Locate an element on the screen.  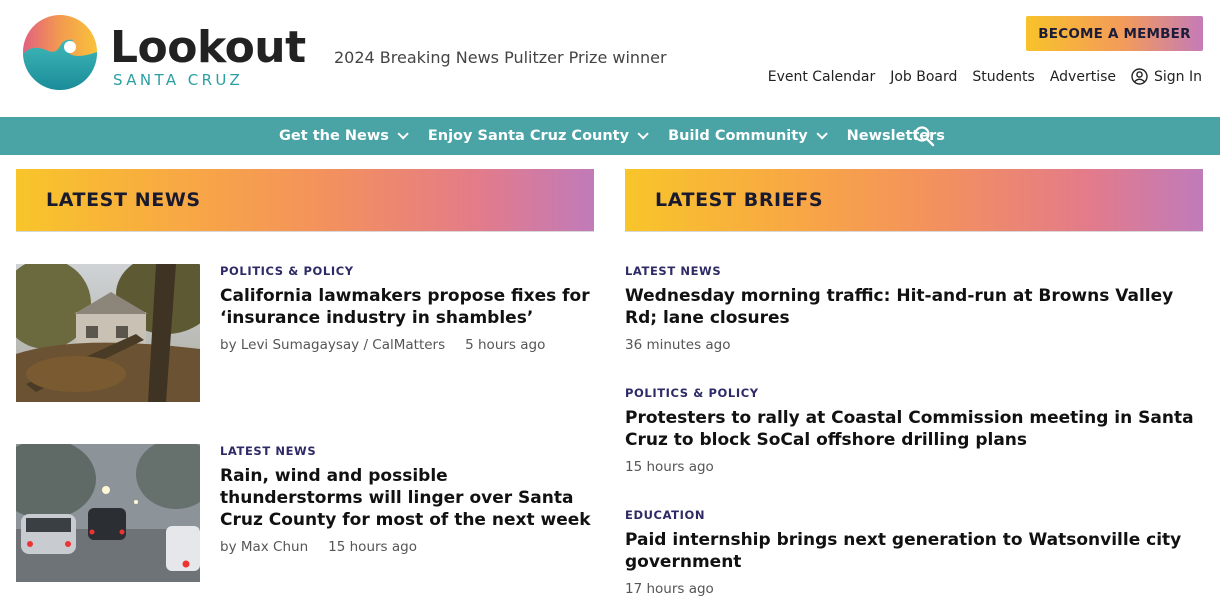
become-member-button: BECOME A MEMBER is located at coordinates (1114, 33).